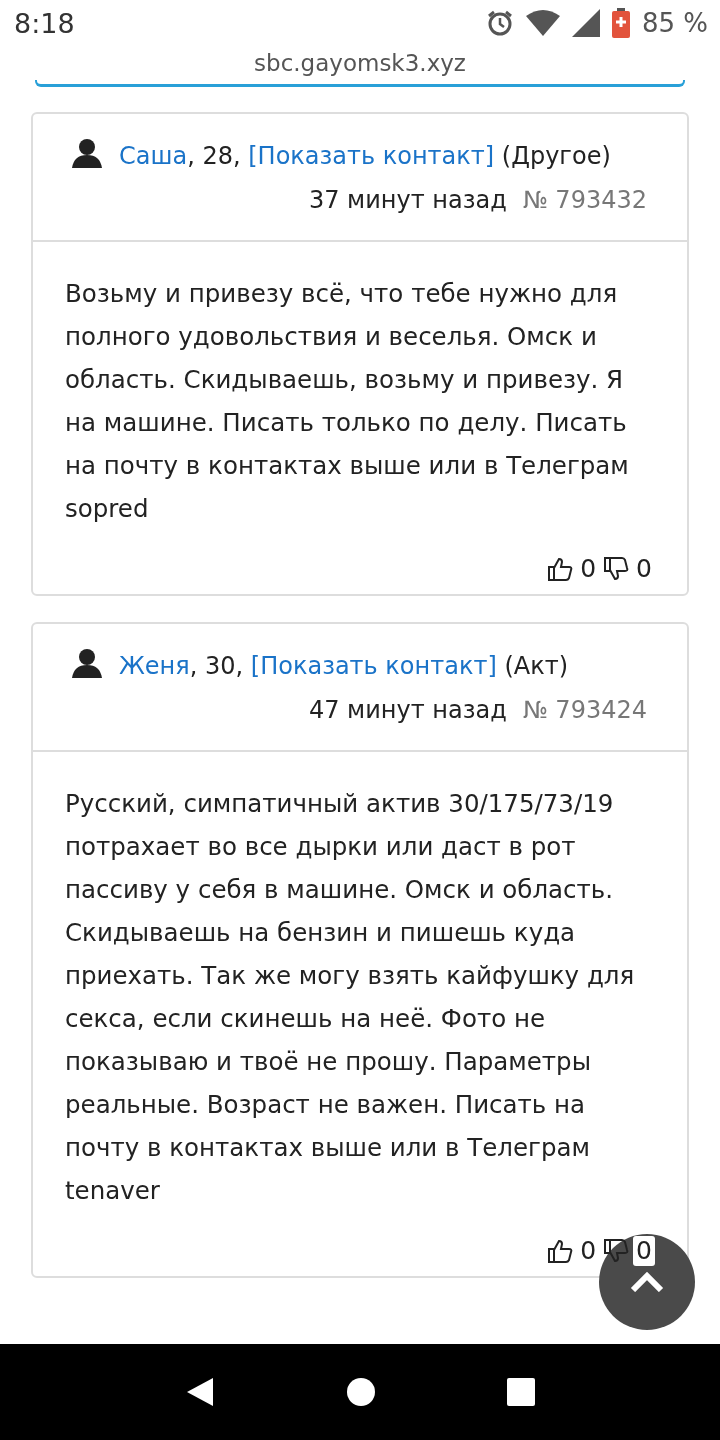 Image resolution: width=720 pixels, height=1440 pixels. Describe the element at coordinates (200, 1392) in the screenshot. I see `back-icon` at that location.